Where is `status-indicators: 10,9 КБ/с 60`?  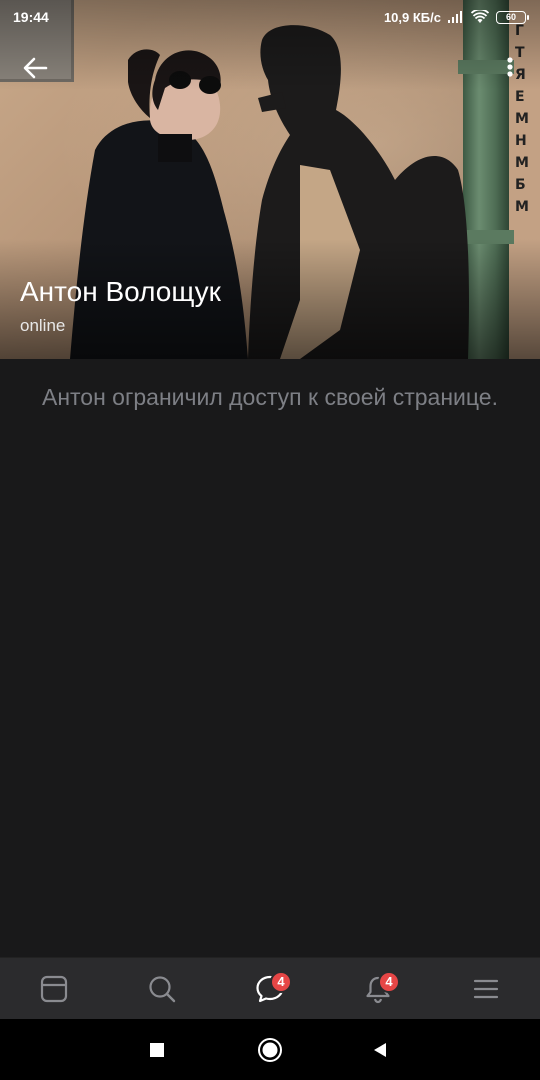 status-indicators: 10,9 КБ/с 60 is located at coordinates (456, 17).